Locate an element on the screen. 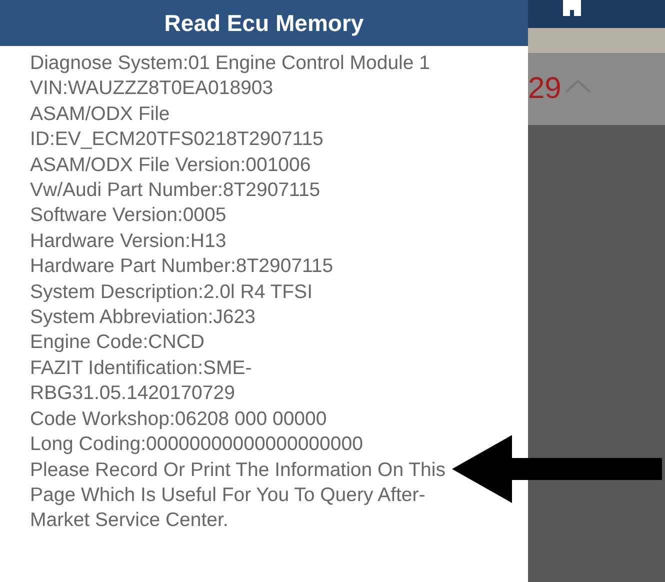  info-line: Hardware Part Number:8T2907115 is located at coordinates (182, 267).